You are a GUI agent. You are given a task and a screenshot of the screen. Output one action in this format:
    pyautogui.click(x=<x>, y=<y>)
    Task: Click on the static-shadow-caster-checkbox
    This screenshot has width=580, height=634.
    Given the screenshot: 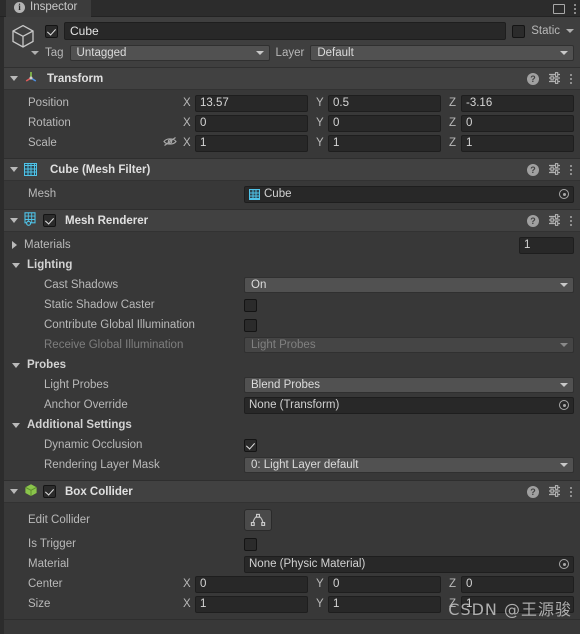 What is the action you would take?
    pyautogui.click(x=250, y=305)
    